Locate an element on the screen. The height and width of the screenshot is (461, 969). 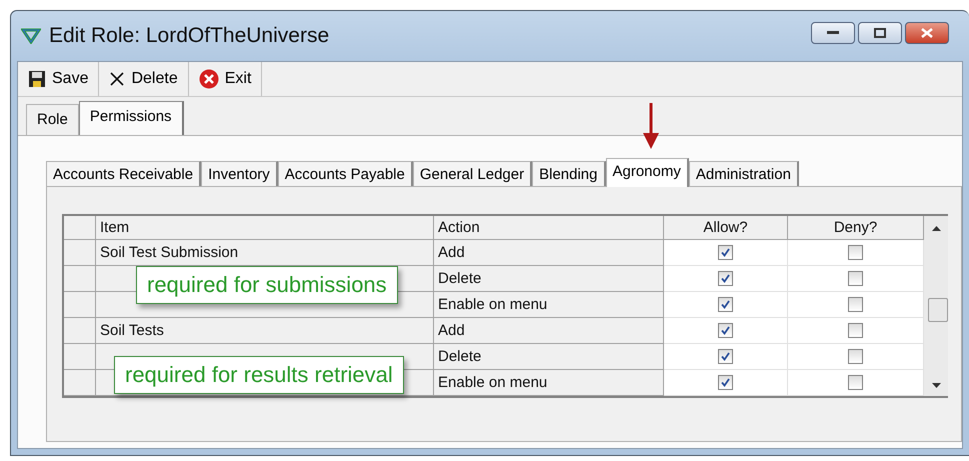
minimize-icon is located at coordinates (833, 33).